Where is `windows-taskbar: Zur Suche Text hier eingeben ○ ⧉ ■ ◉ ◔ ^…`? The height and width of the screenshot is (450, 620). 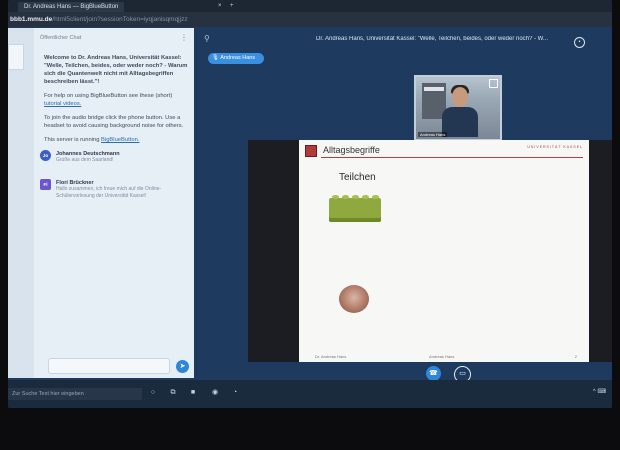
windows-taskbar: Zur Suche Text hier eingeben ○ ⧉ ■ ◉ ◔ ^… is located at coordinates (310, 394).